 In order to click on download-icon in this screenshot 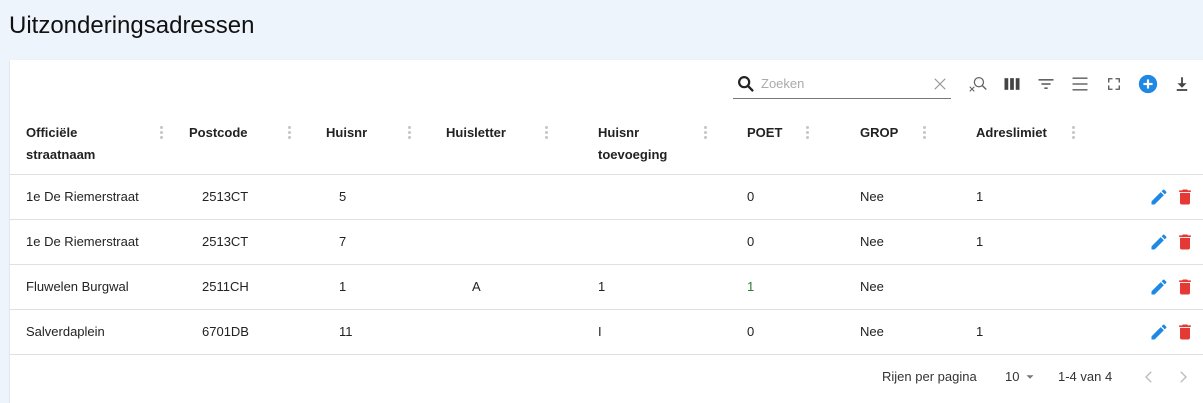, I will do `click(1182, 84)`.